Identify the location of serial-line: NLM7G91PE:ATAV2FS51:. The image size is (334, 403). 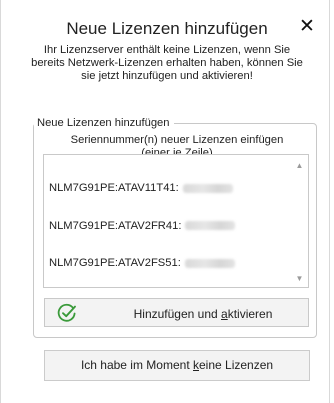
(142, 263).